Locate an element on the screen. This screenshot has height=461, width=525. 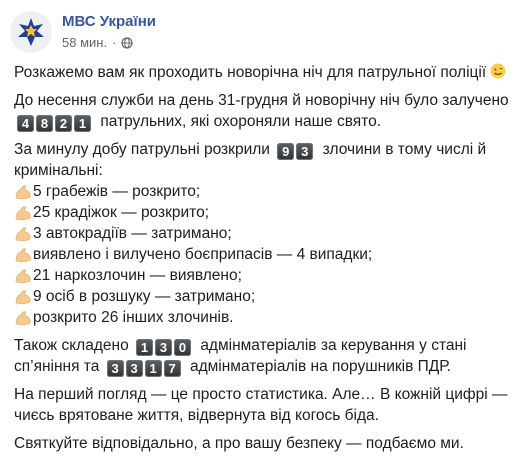
digit-key: 9 is located at coordinates (286, 151).